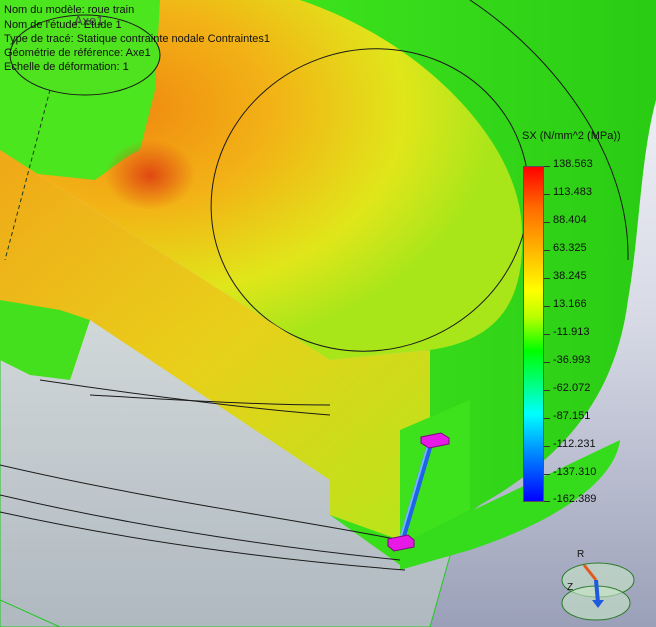 The image size is (656, 627). What do you see at coordinates (570, 304) in the screenshot?
I see `legend-value: 13.166` at bounding box center [570, 304].